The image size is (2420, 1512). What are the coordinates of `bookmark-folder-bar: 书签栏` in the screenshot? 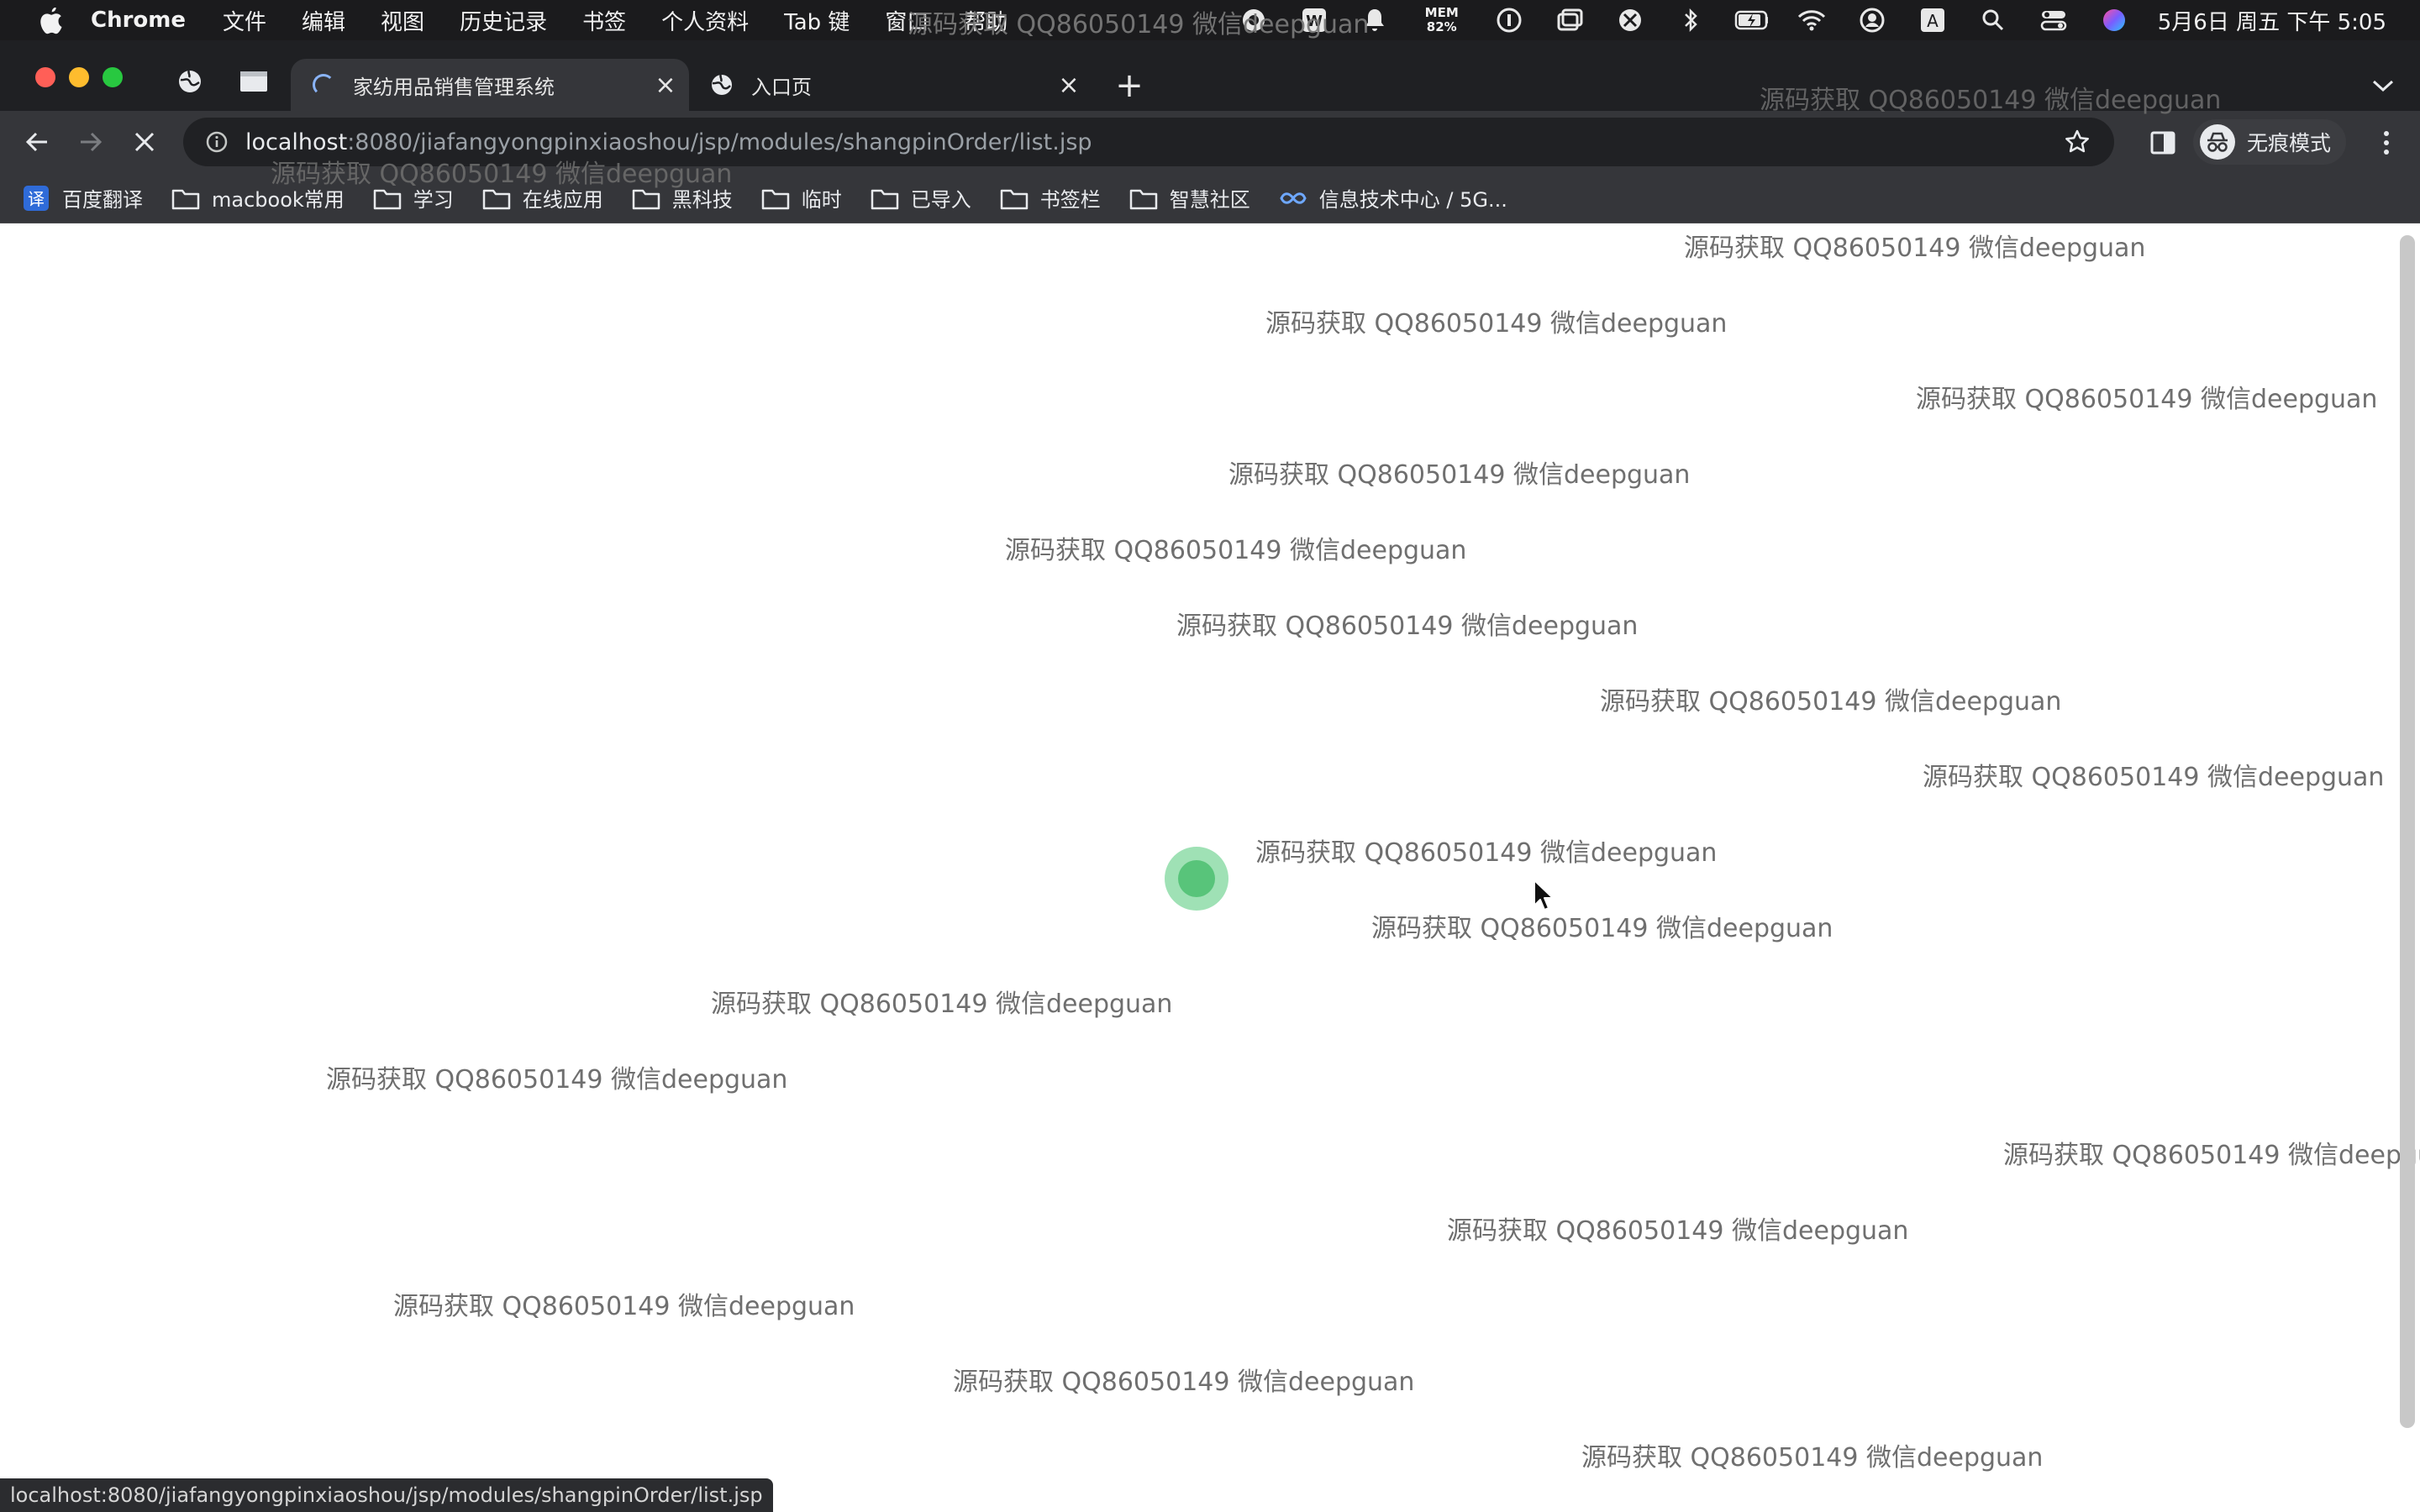 It's located at (1050, 198).